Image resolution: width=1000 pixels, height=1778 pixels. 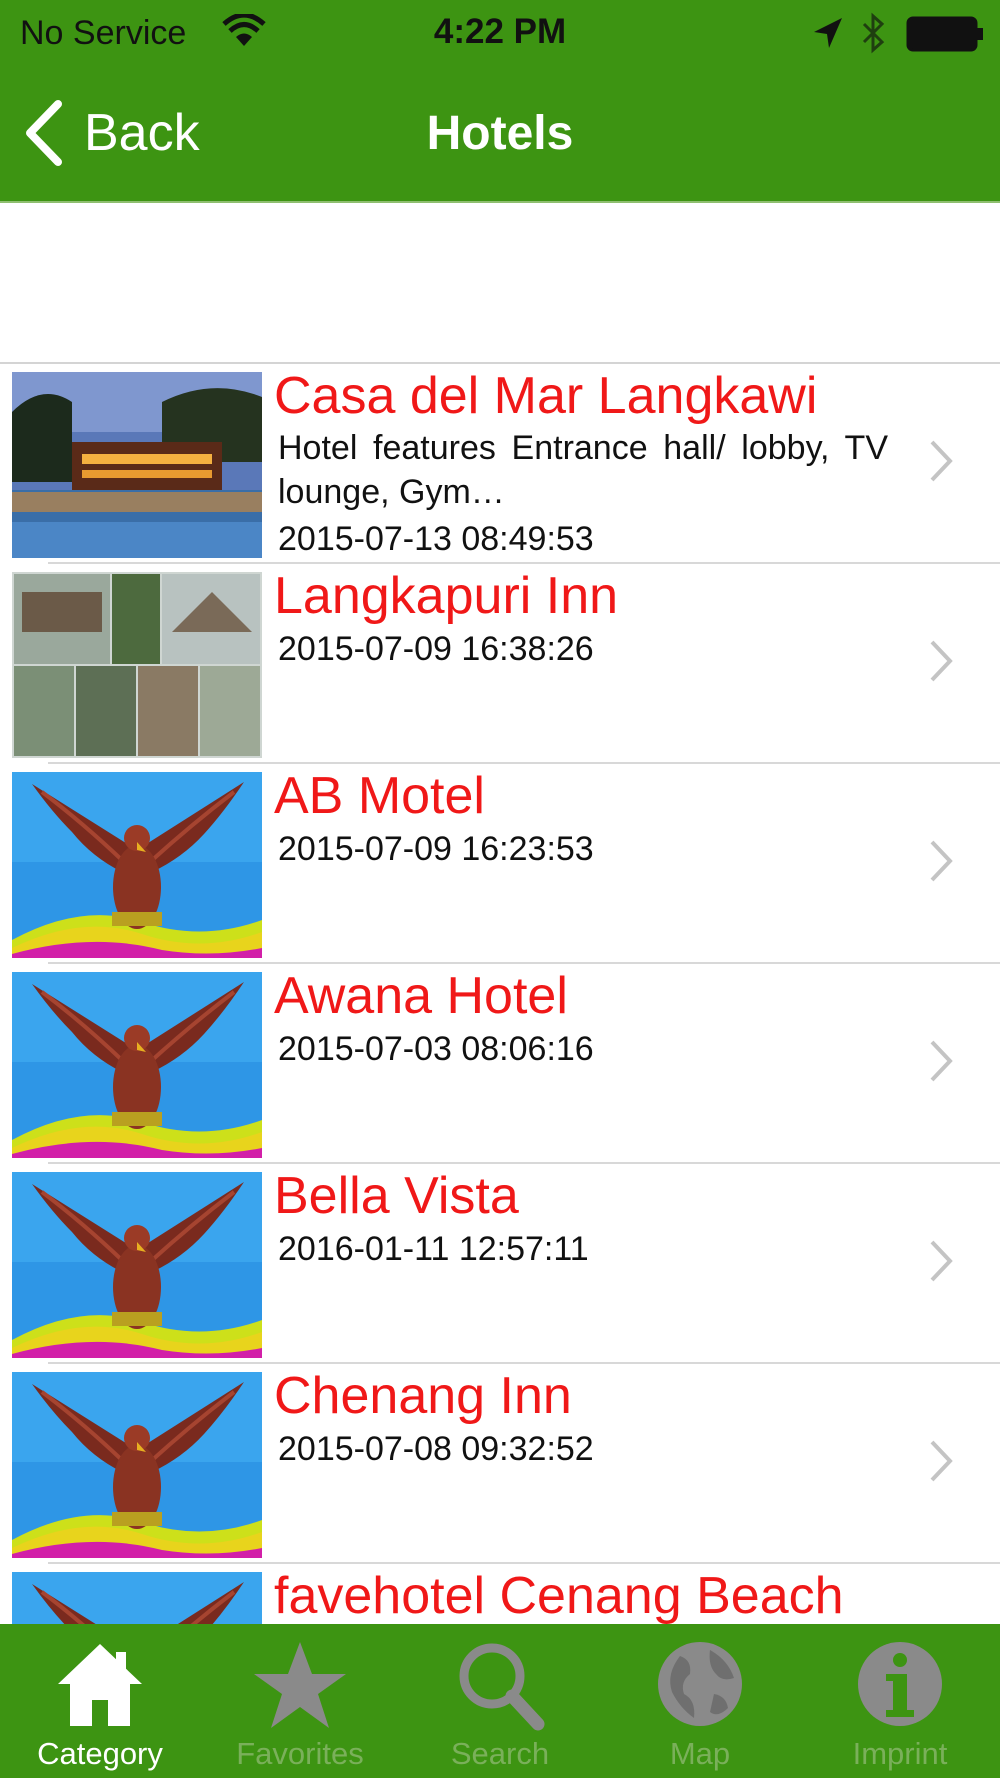 What do you see at coordinates (446, 596) in the screenshot?
I see `hotel-name: Langkapuri Inn` at bounding box center [446, 596].